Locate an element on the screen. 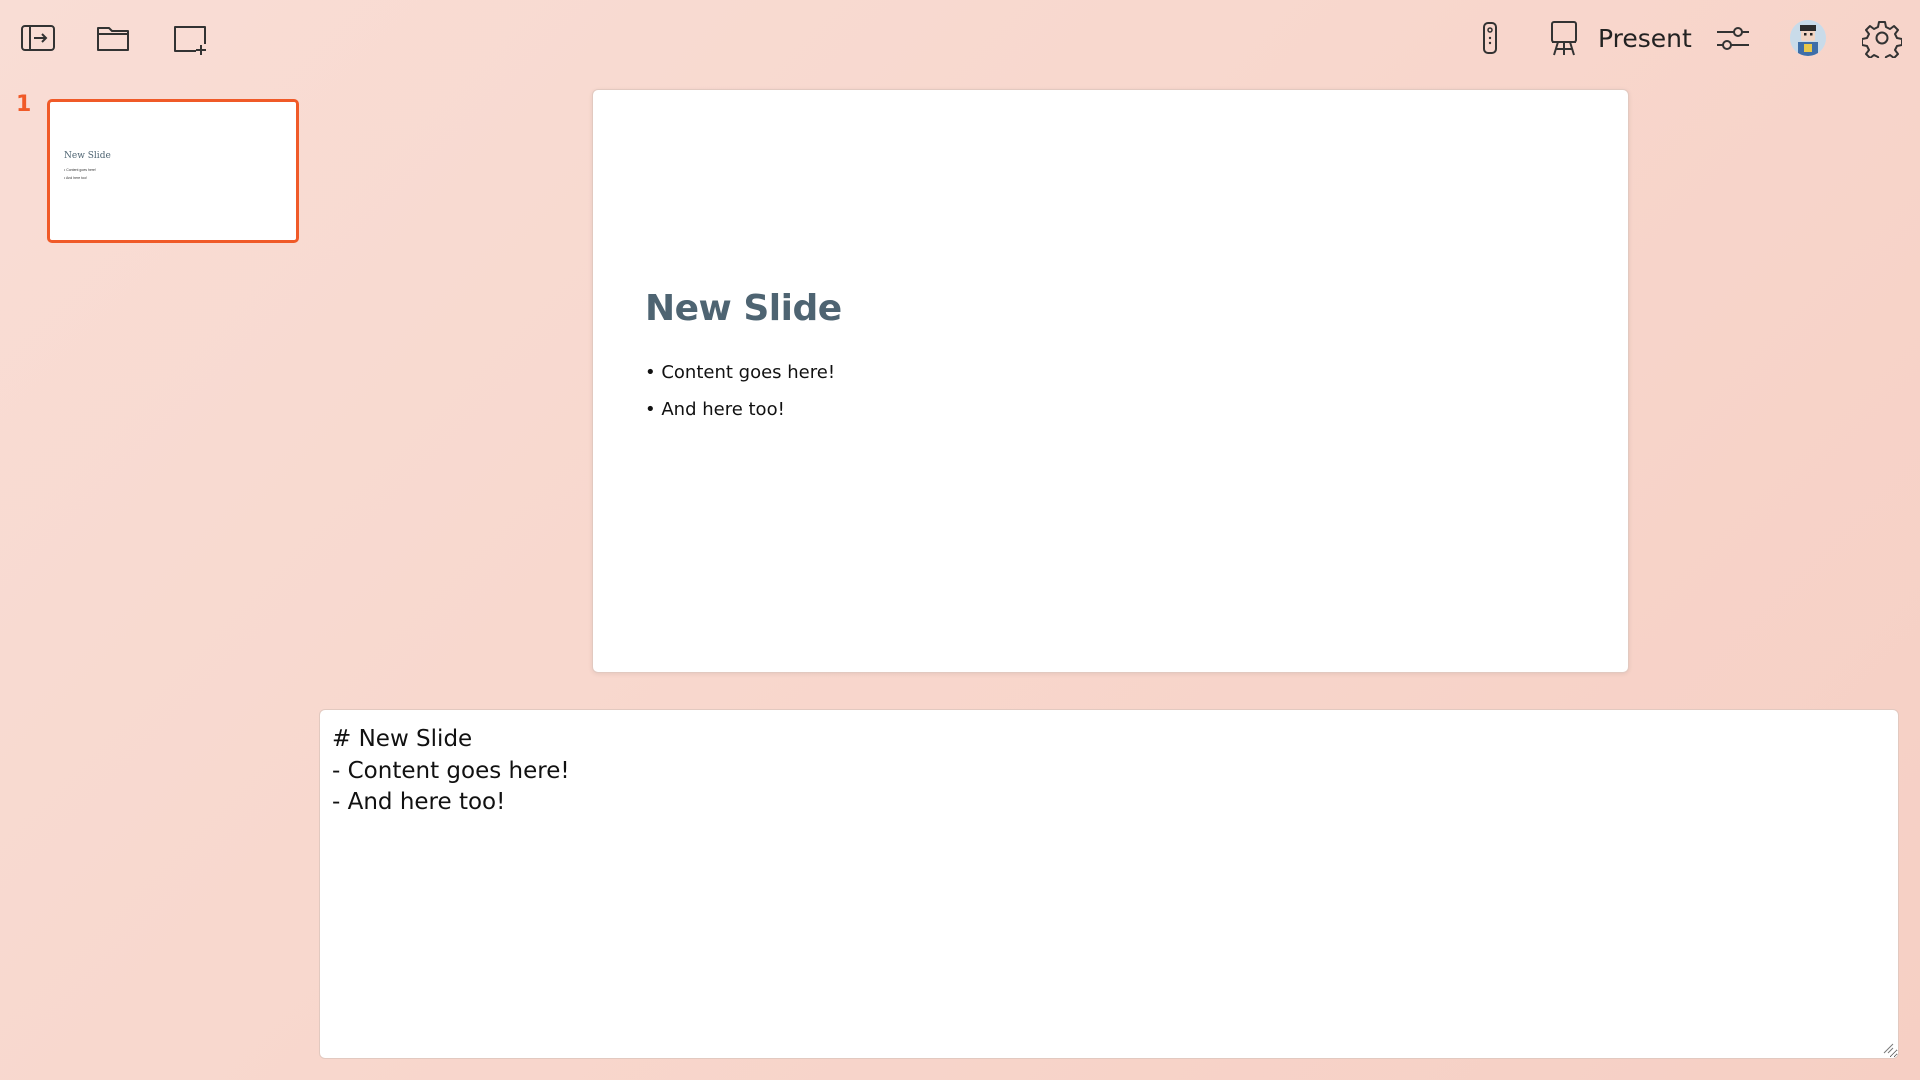 The height and width of the screenshot is (1080, 1920). present-button: Present is located at coordinates (1618, 38).